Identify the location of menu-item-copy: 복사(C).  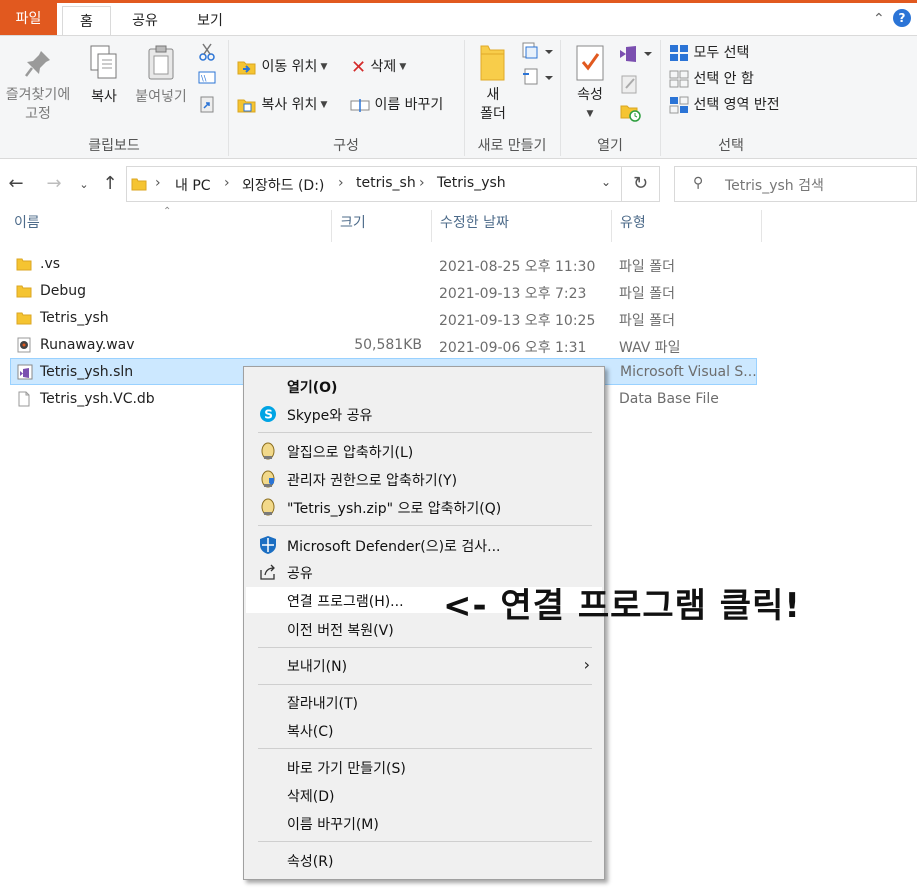
(424, 730).